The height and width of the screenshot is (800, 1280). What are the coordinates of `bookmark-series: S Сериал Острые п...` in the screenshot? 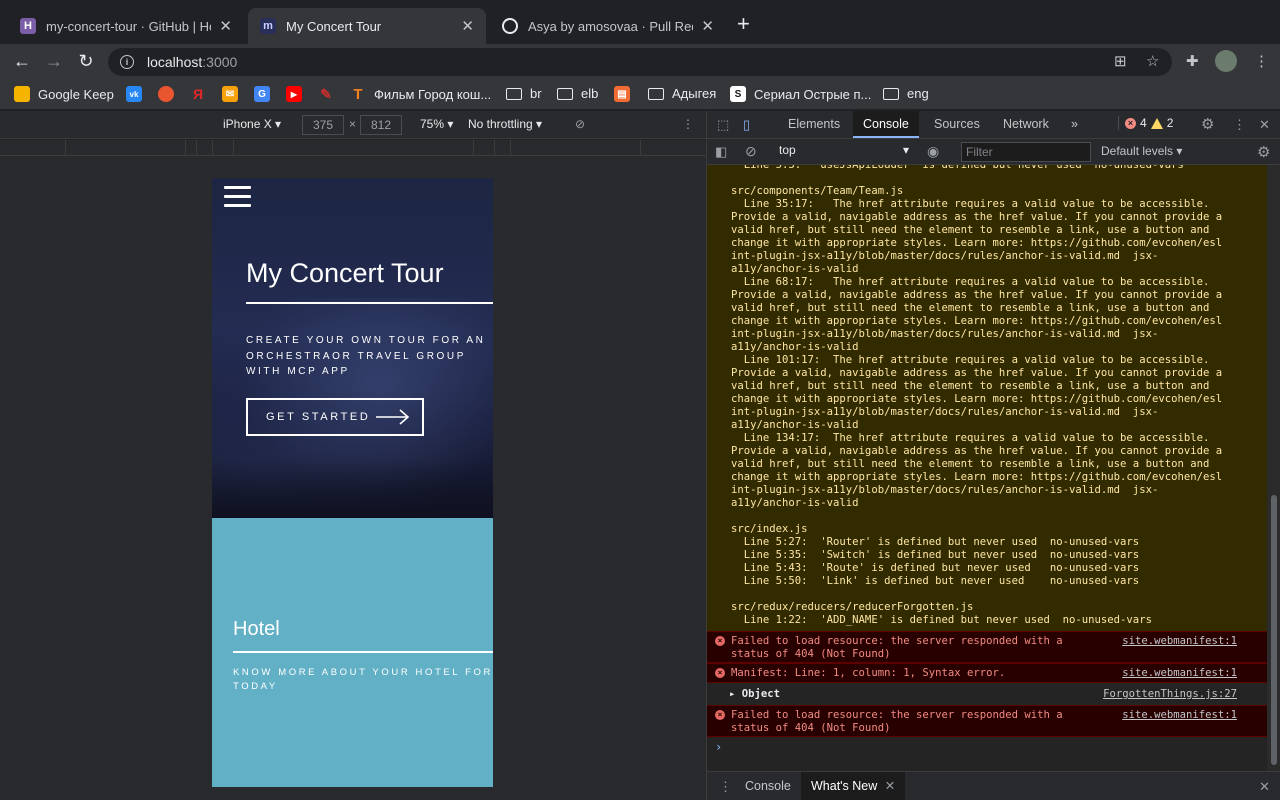 It's located at (800, 94).